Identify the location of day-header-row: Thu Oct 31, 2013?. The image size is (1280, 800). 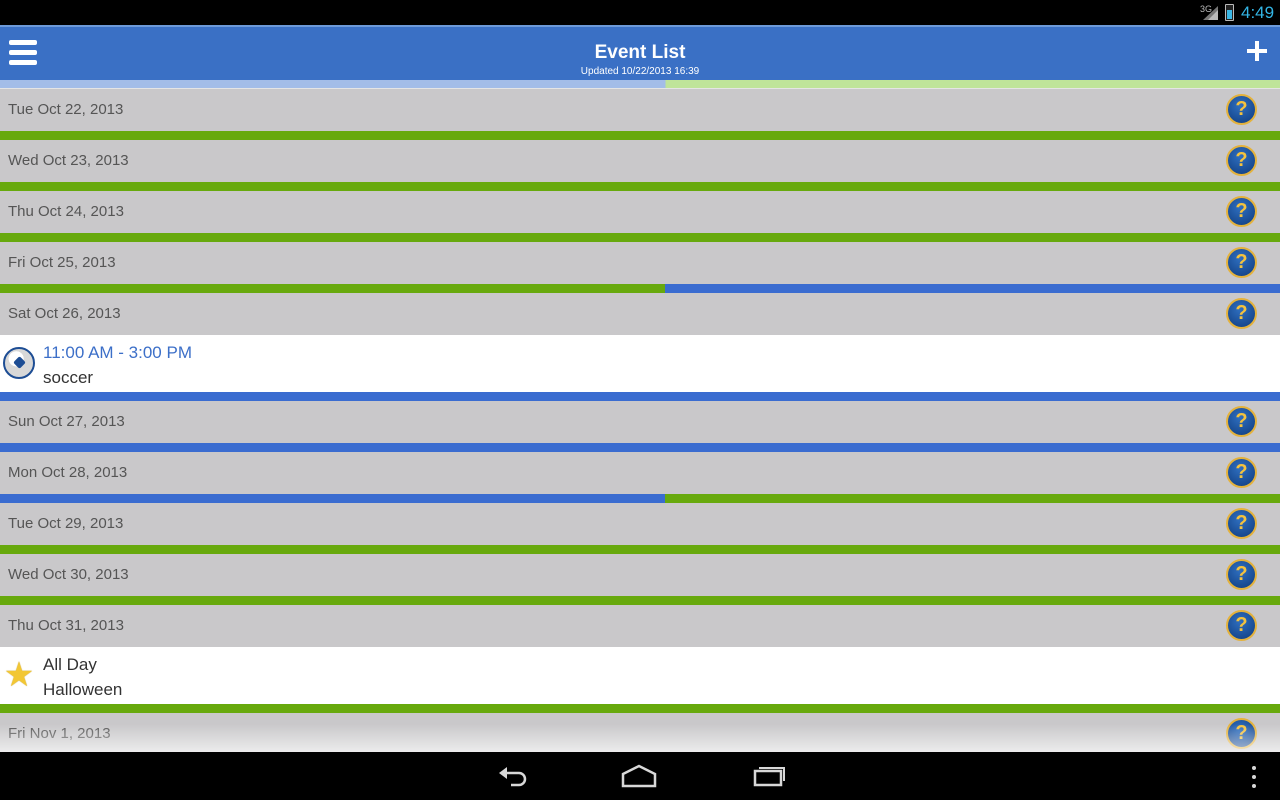
(640, 626).